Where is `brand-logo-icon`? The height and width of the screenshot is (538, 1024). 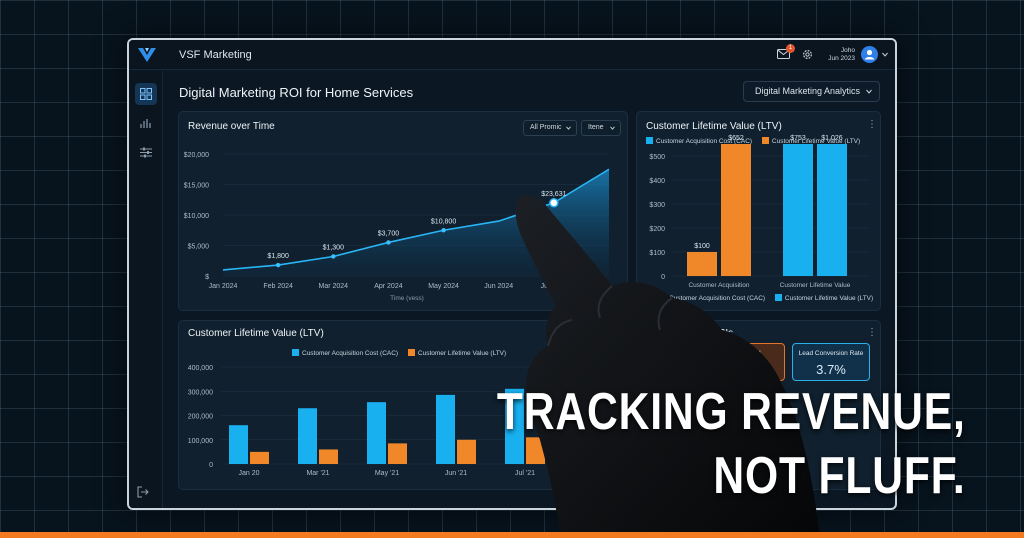 brand-logo-icon is located at coordinates (147, 55).